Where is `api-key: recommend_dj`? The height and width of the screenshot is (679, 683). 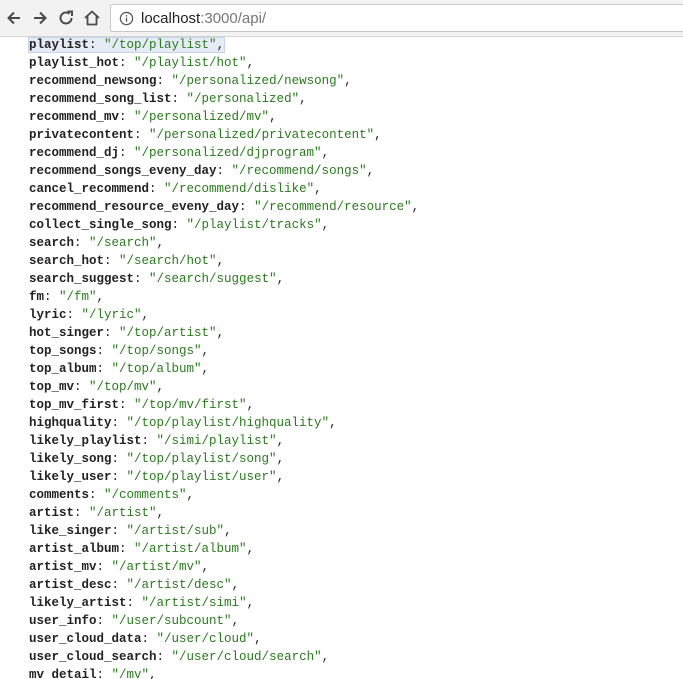 api-key: recommend_dj is located at coordinates (74, 153).